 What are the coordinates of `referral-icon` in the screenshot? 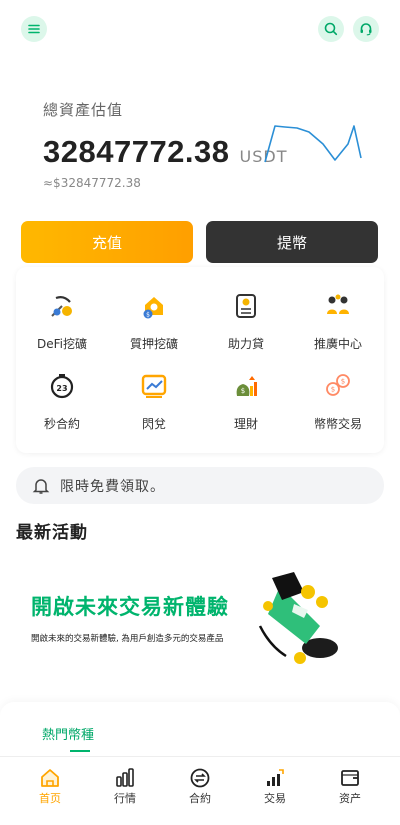 It's located at (338, 306).